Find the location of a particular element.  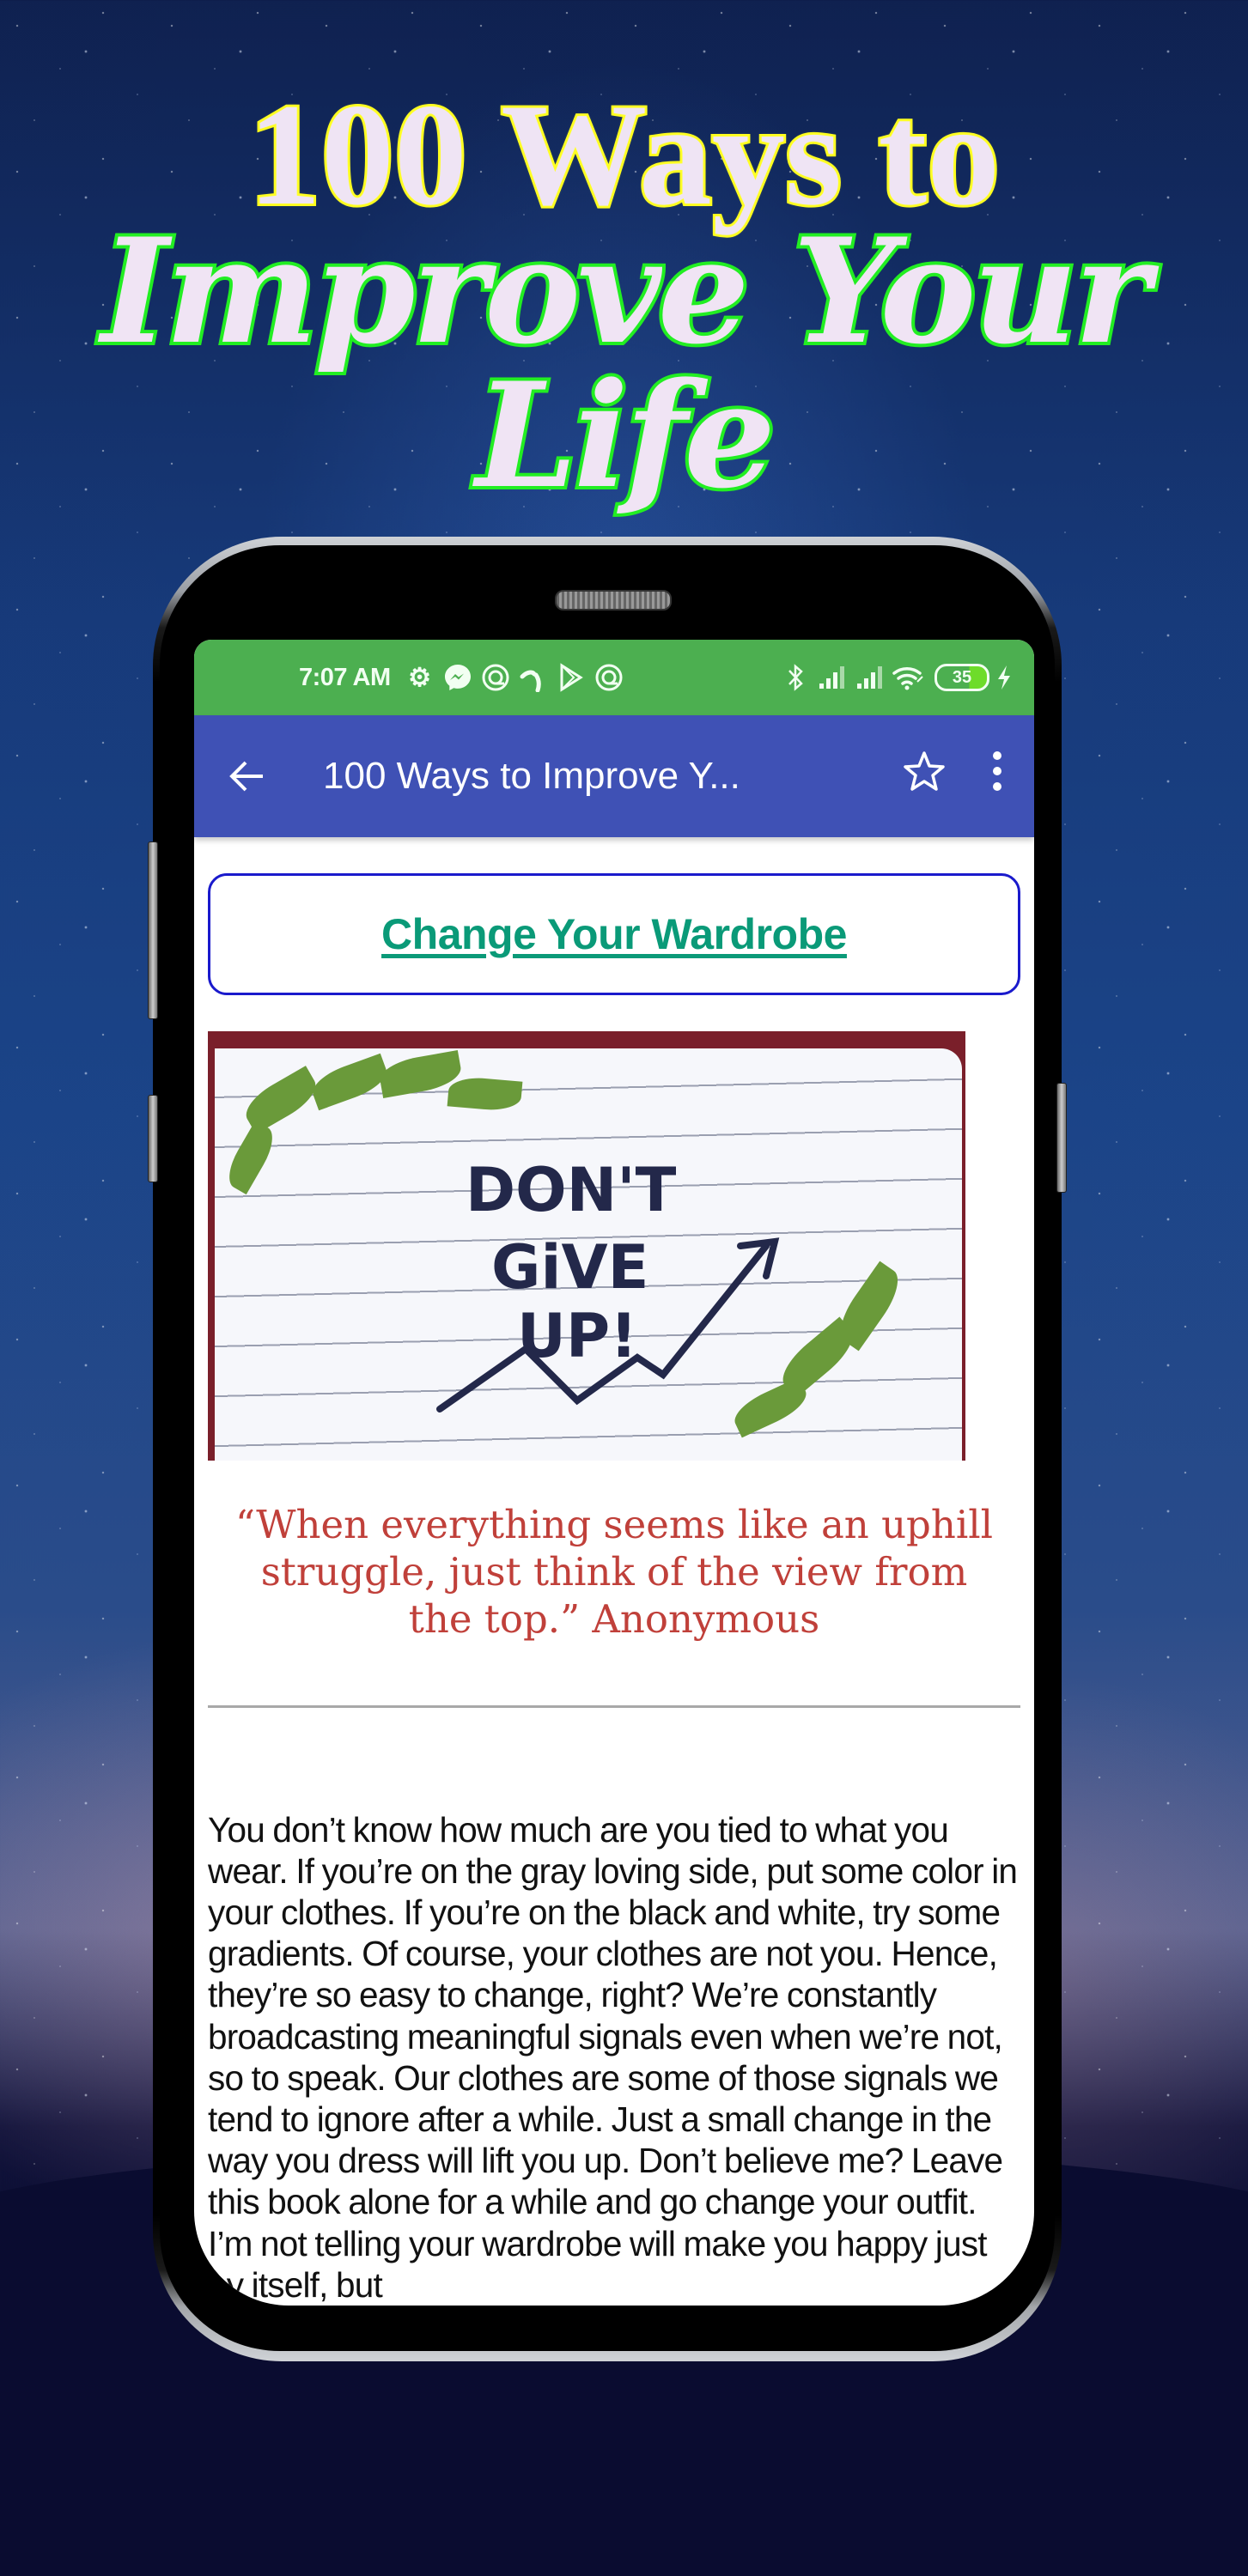

bluetooth-icon is located at coordinates (795, 678).